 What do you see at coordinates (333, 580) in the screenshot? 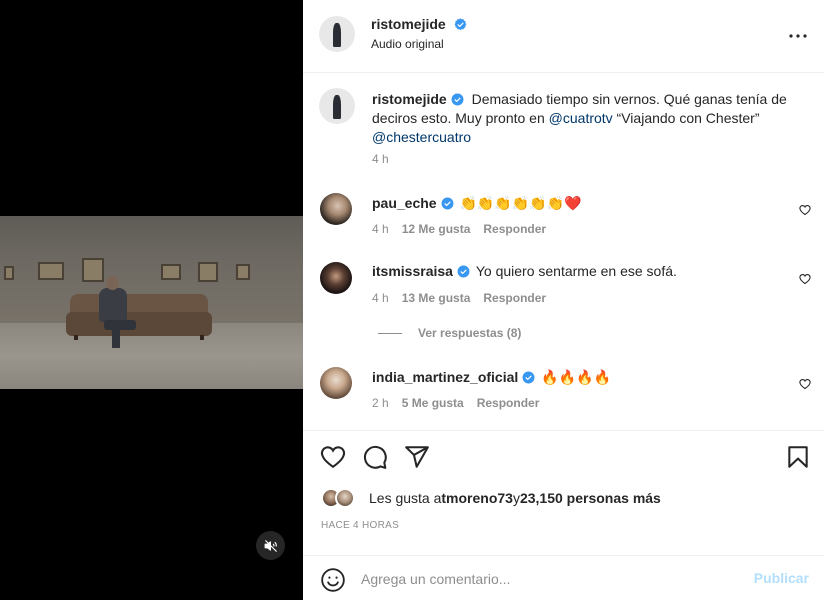
I see `emoji-icon` at bounding box center [333, 580].